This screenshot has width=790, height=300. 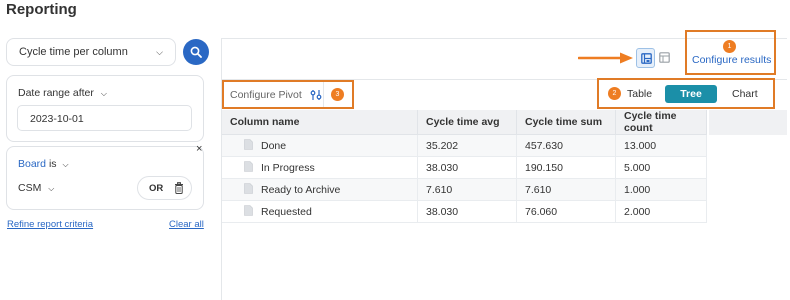 I want to click on report-type-value: Cycle time per column, so click(x=73, y=52).